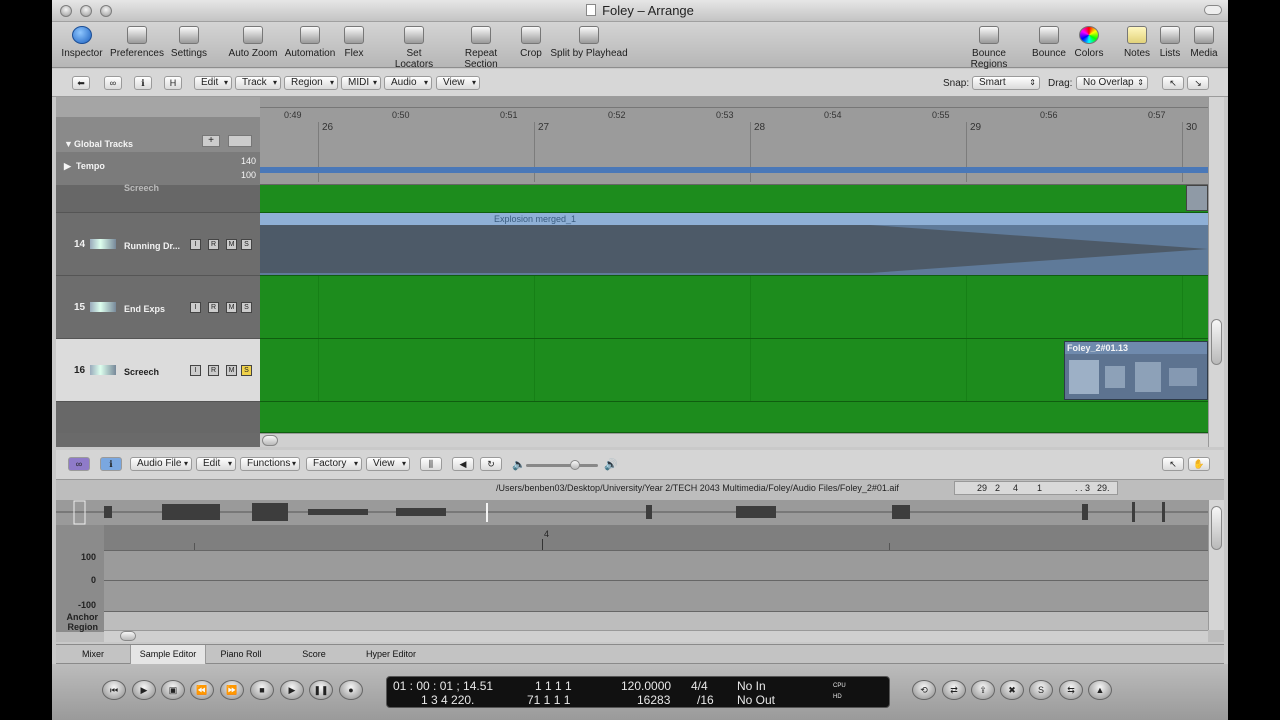 The height and width of the screenshot is (720, 1280). I want to click on colors-button: Colors, so click(1089, 42).